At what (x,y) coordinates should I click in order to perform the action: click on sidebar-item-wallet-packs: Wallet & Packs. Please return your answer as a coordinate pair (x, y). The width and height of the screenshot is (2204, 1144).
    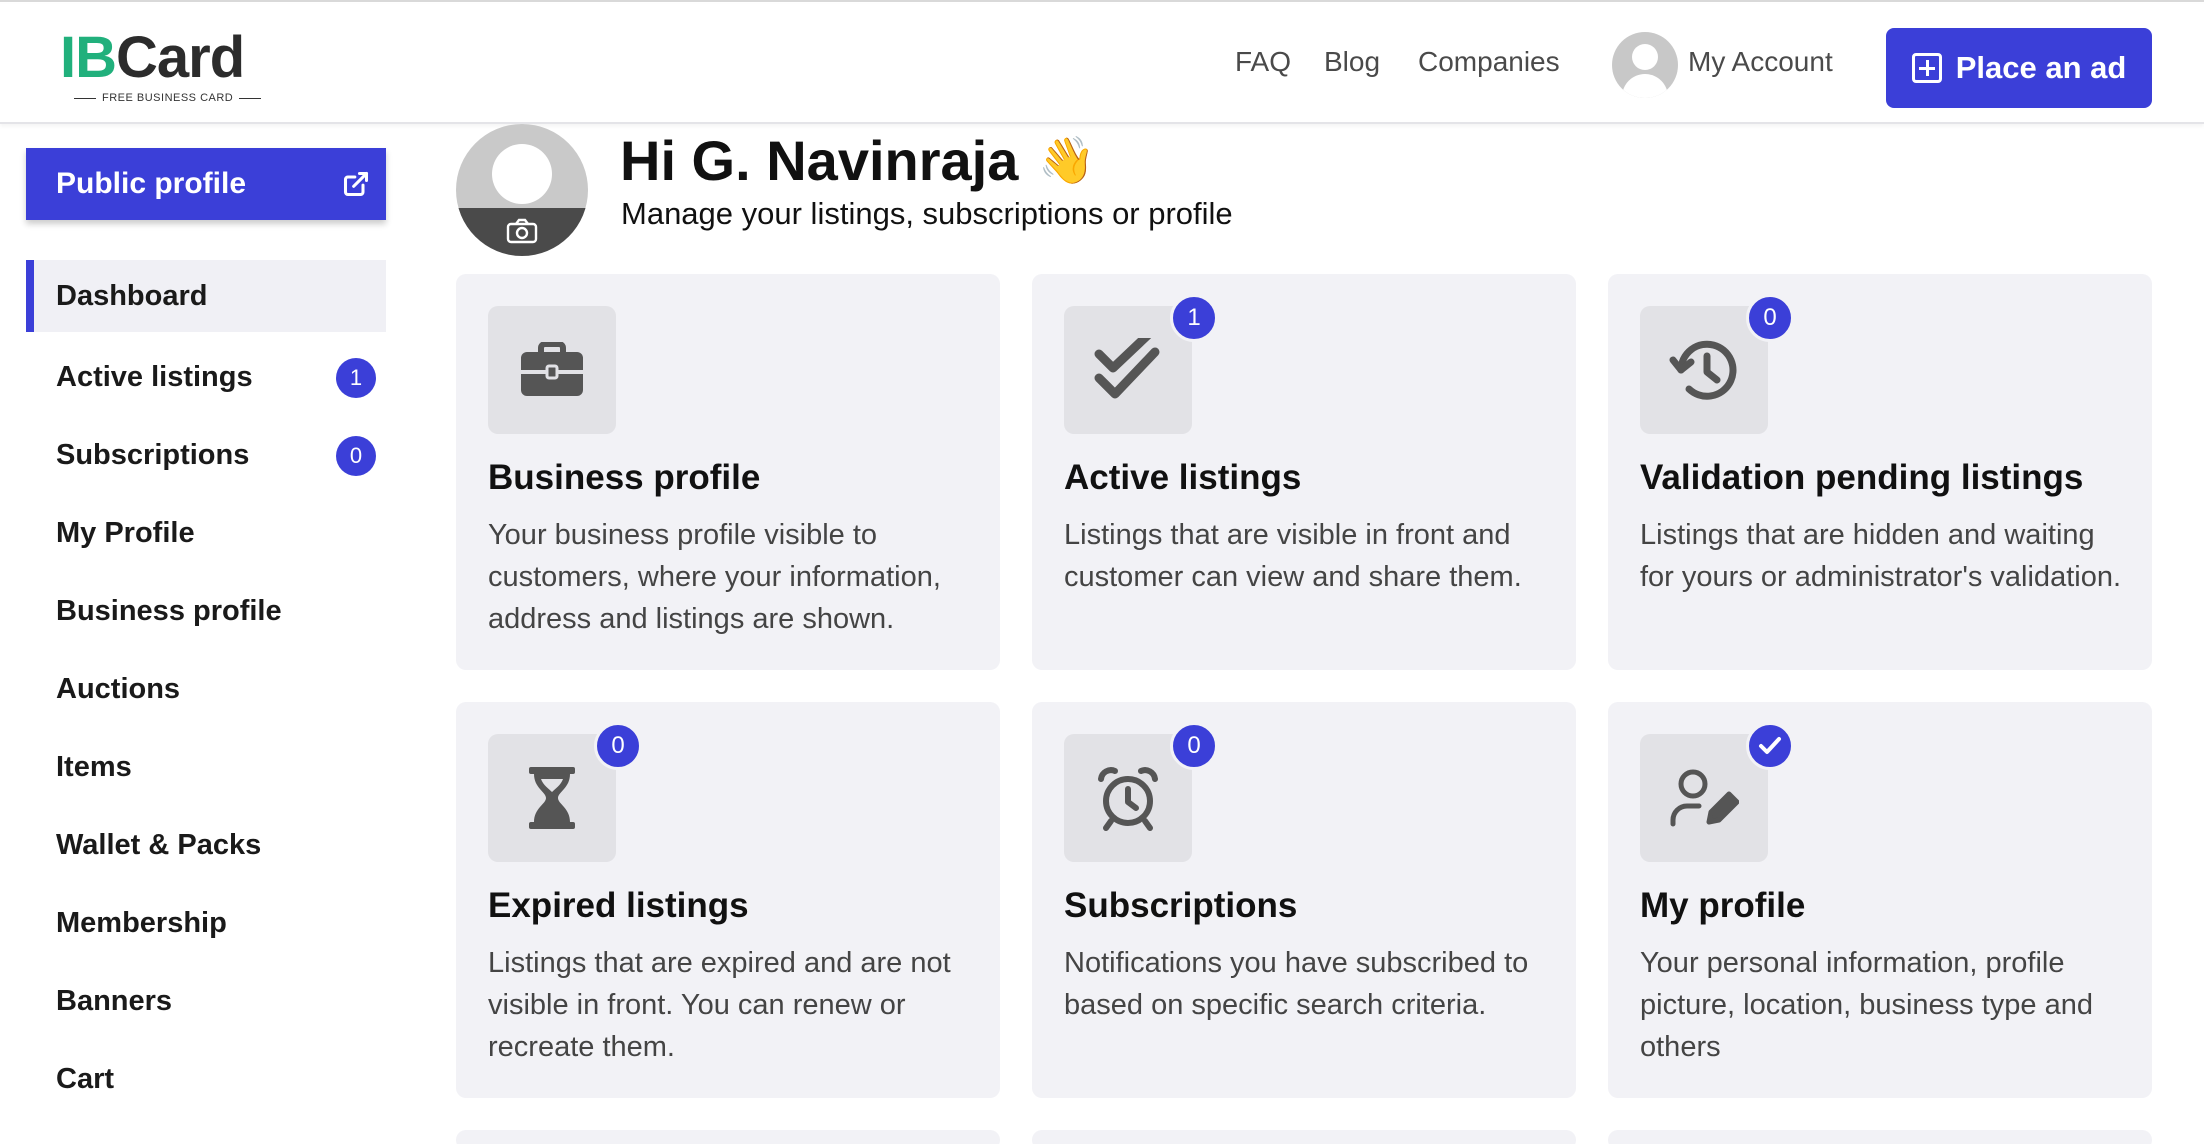
    Looking at the image, I should click on (206, 845).